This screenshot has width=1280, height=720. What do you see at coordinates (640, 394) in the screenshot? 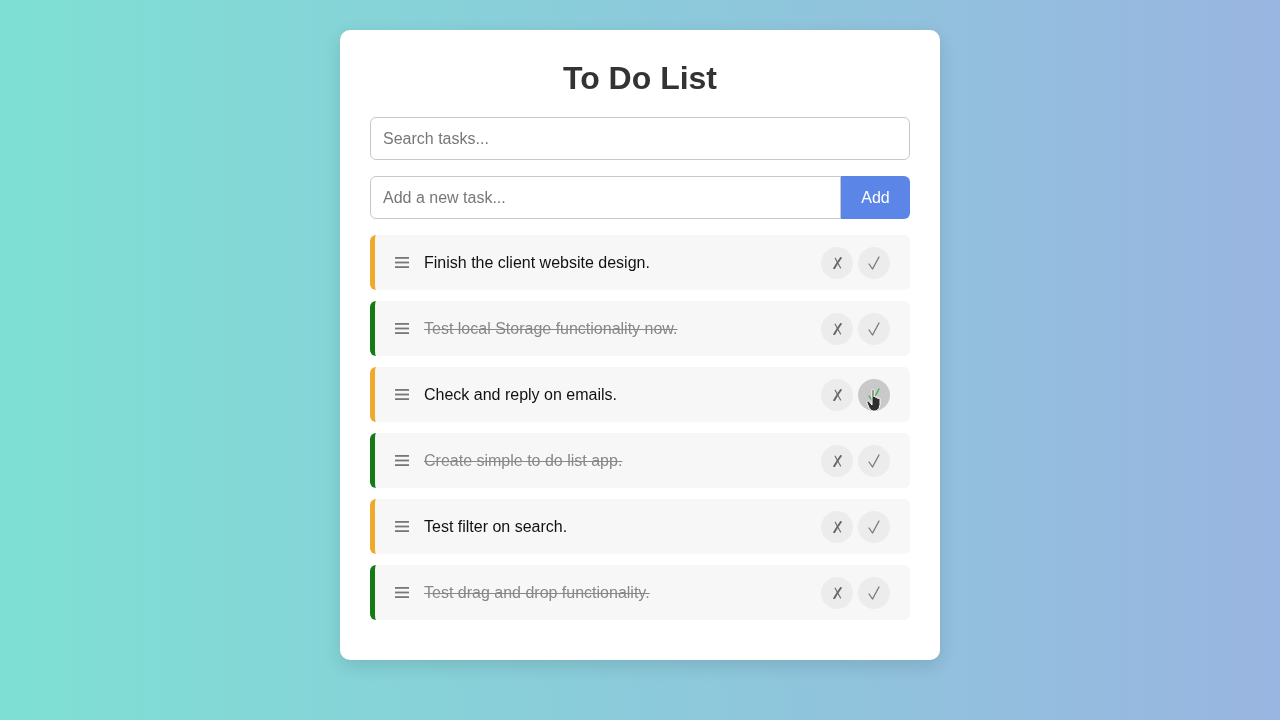
I see `task-item: Check and reply on emails.` at bounding box center [640, 394].